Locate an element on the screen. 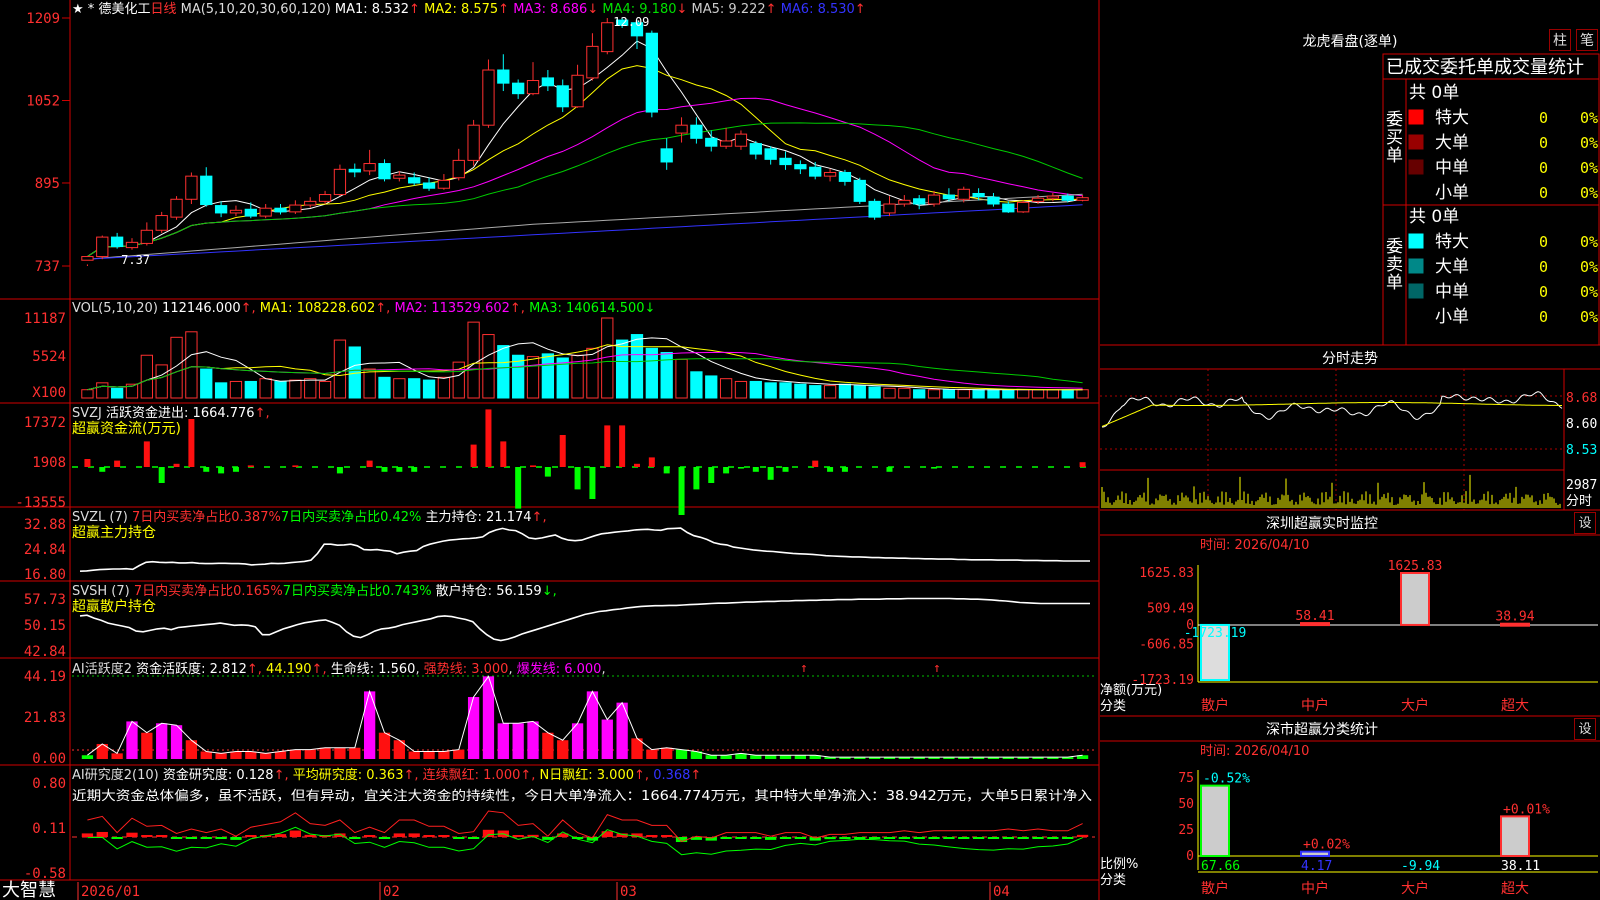 The width and height of the screenshot is (1600, 900). buy-row-count: 0 is located at coordinates (1543, 193).